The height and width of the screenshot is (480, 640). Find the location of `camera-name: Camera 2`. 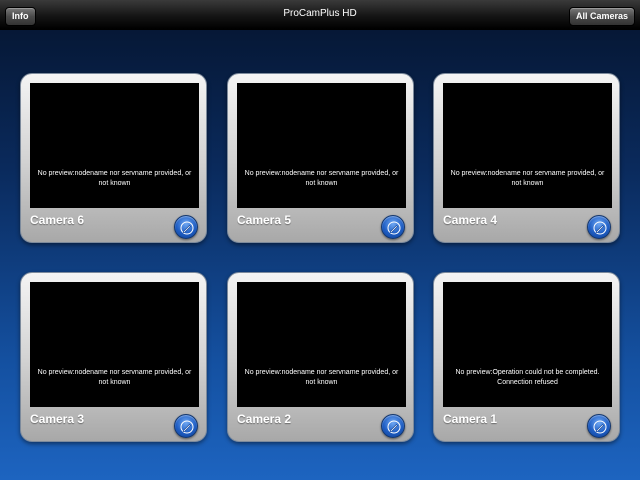

camera-name: Camera 2 is located at coordinates (264, 419).